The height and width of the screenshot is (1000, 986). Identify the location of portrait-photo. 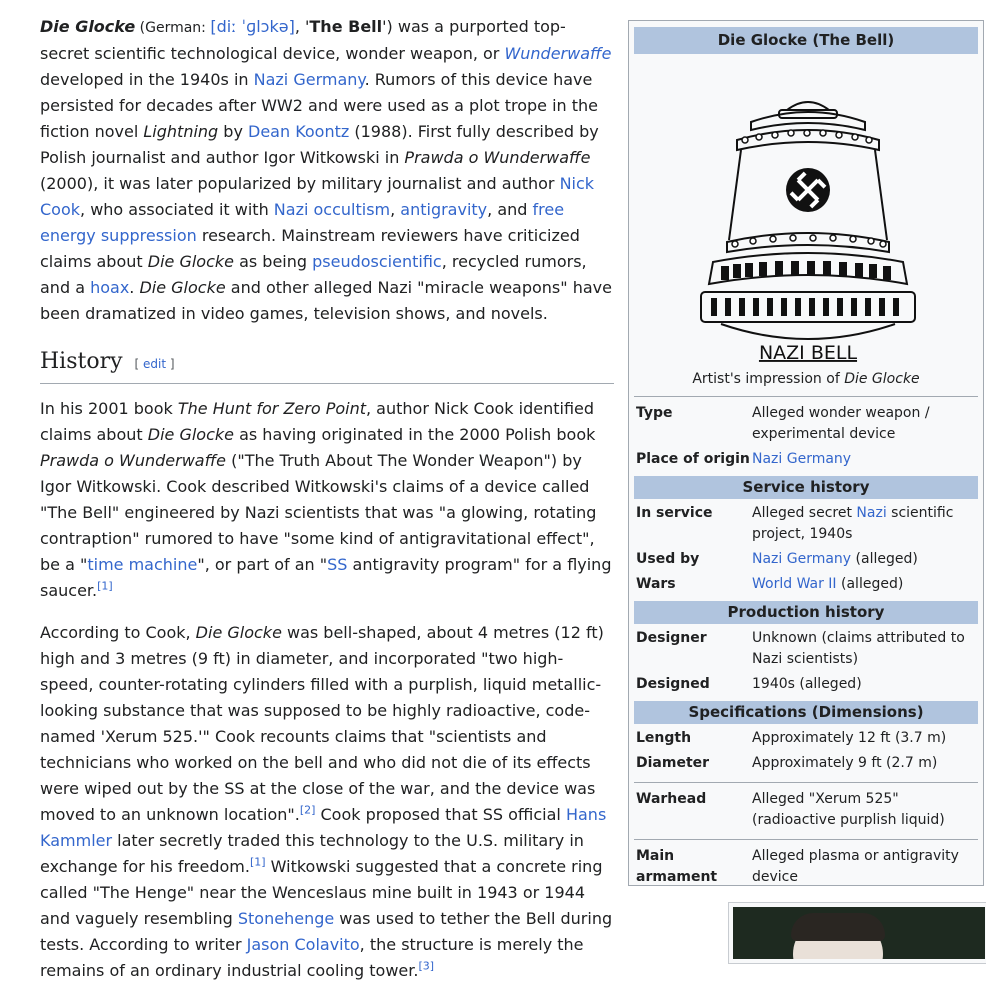
(859, 933).